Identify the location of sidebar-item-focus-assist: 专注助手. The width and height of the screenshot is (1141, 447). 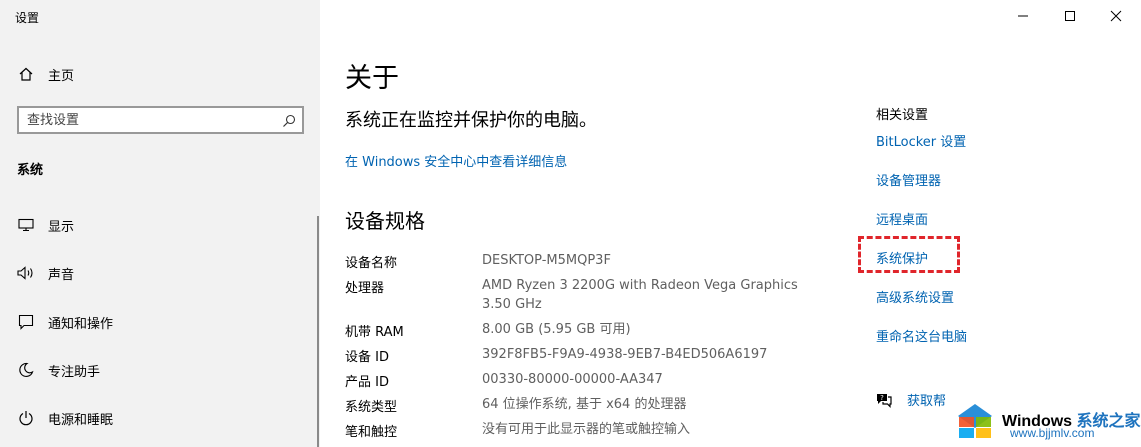
(160, 370).